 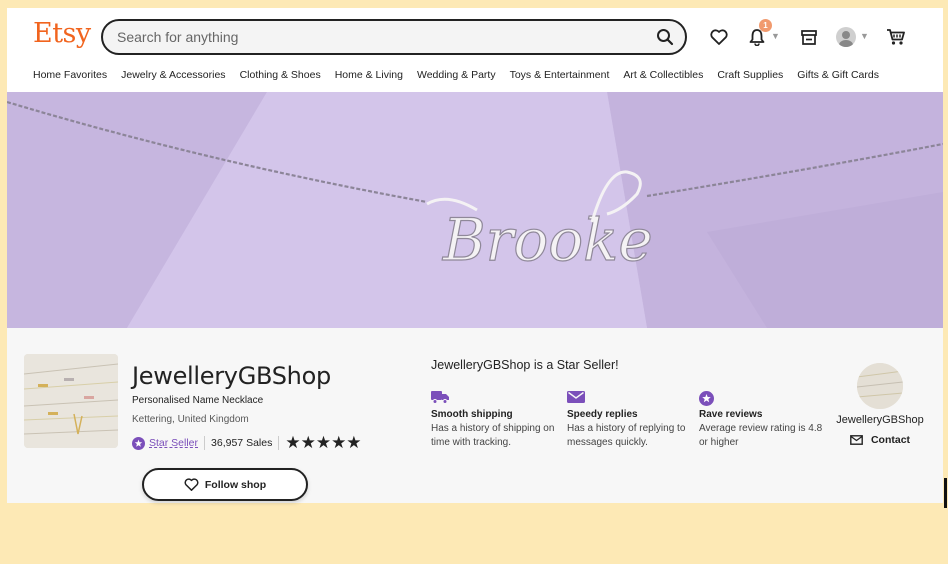 I want to click on contact-label: Contact, so click(x=890, y=440).